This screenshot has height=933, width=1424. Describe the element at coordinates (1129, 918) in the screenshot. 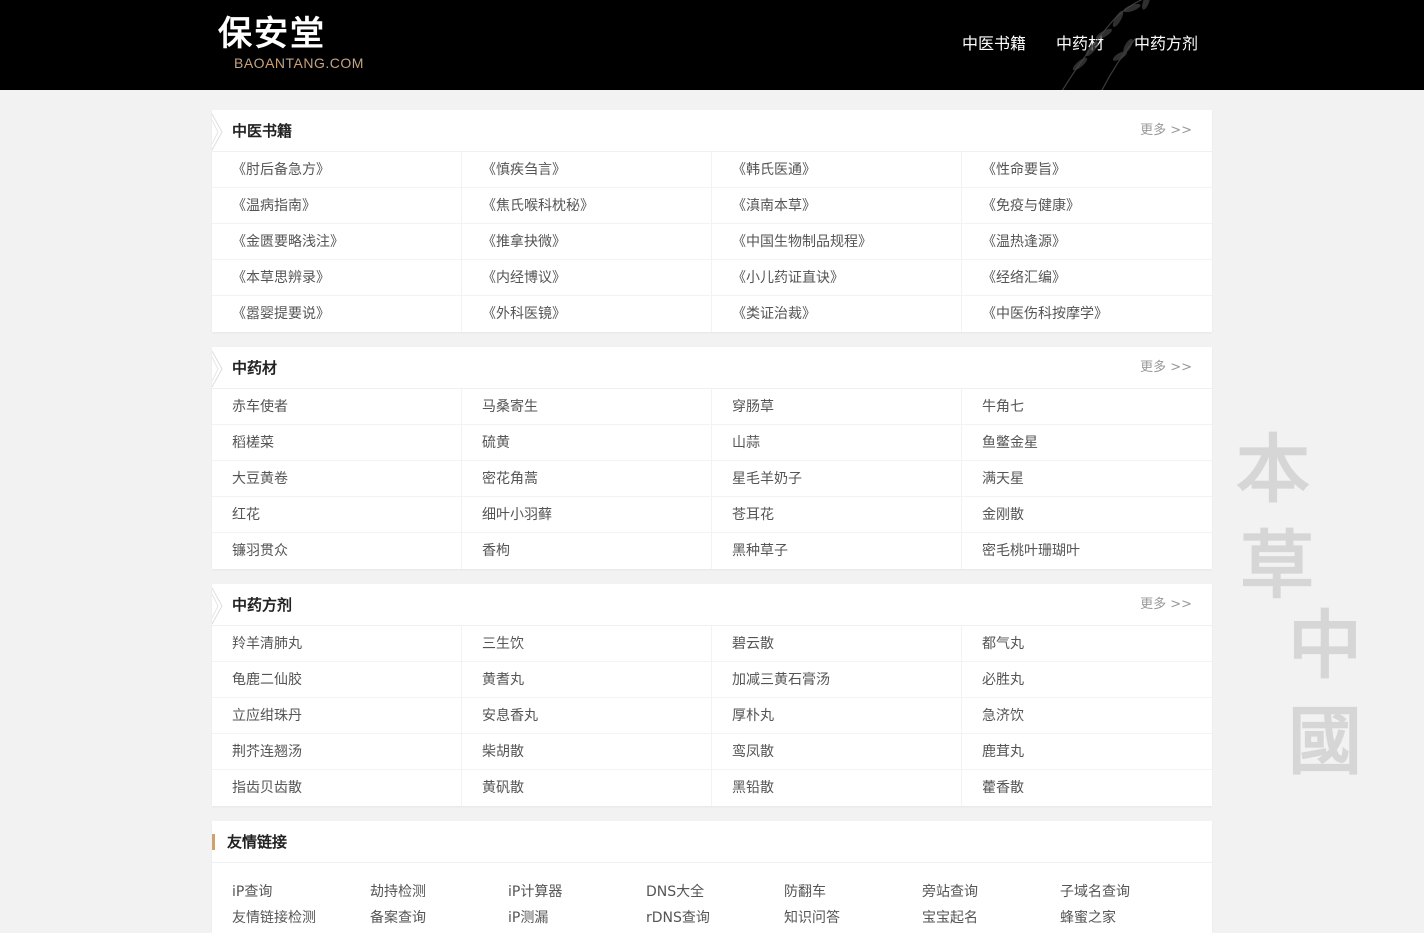

I see `friend-link: 蜂蜜之家` at that location.